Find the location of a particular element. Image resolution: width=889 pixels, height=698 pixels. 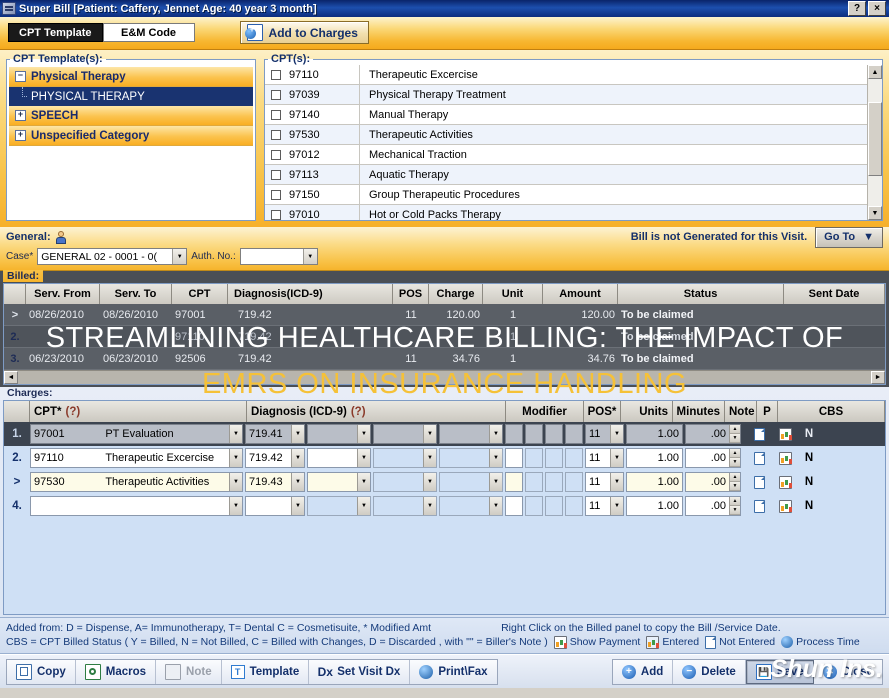

charges-col-diagnosis: Diagnosis (ICD-9) (?) is located at coordinates (376, 411).